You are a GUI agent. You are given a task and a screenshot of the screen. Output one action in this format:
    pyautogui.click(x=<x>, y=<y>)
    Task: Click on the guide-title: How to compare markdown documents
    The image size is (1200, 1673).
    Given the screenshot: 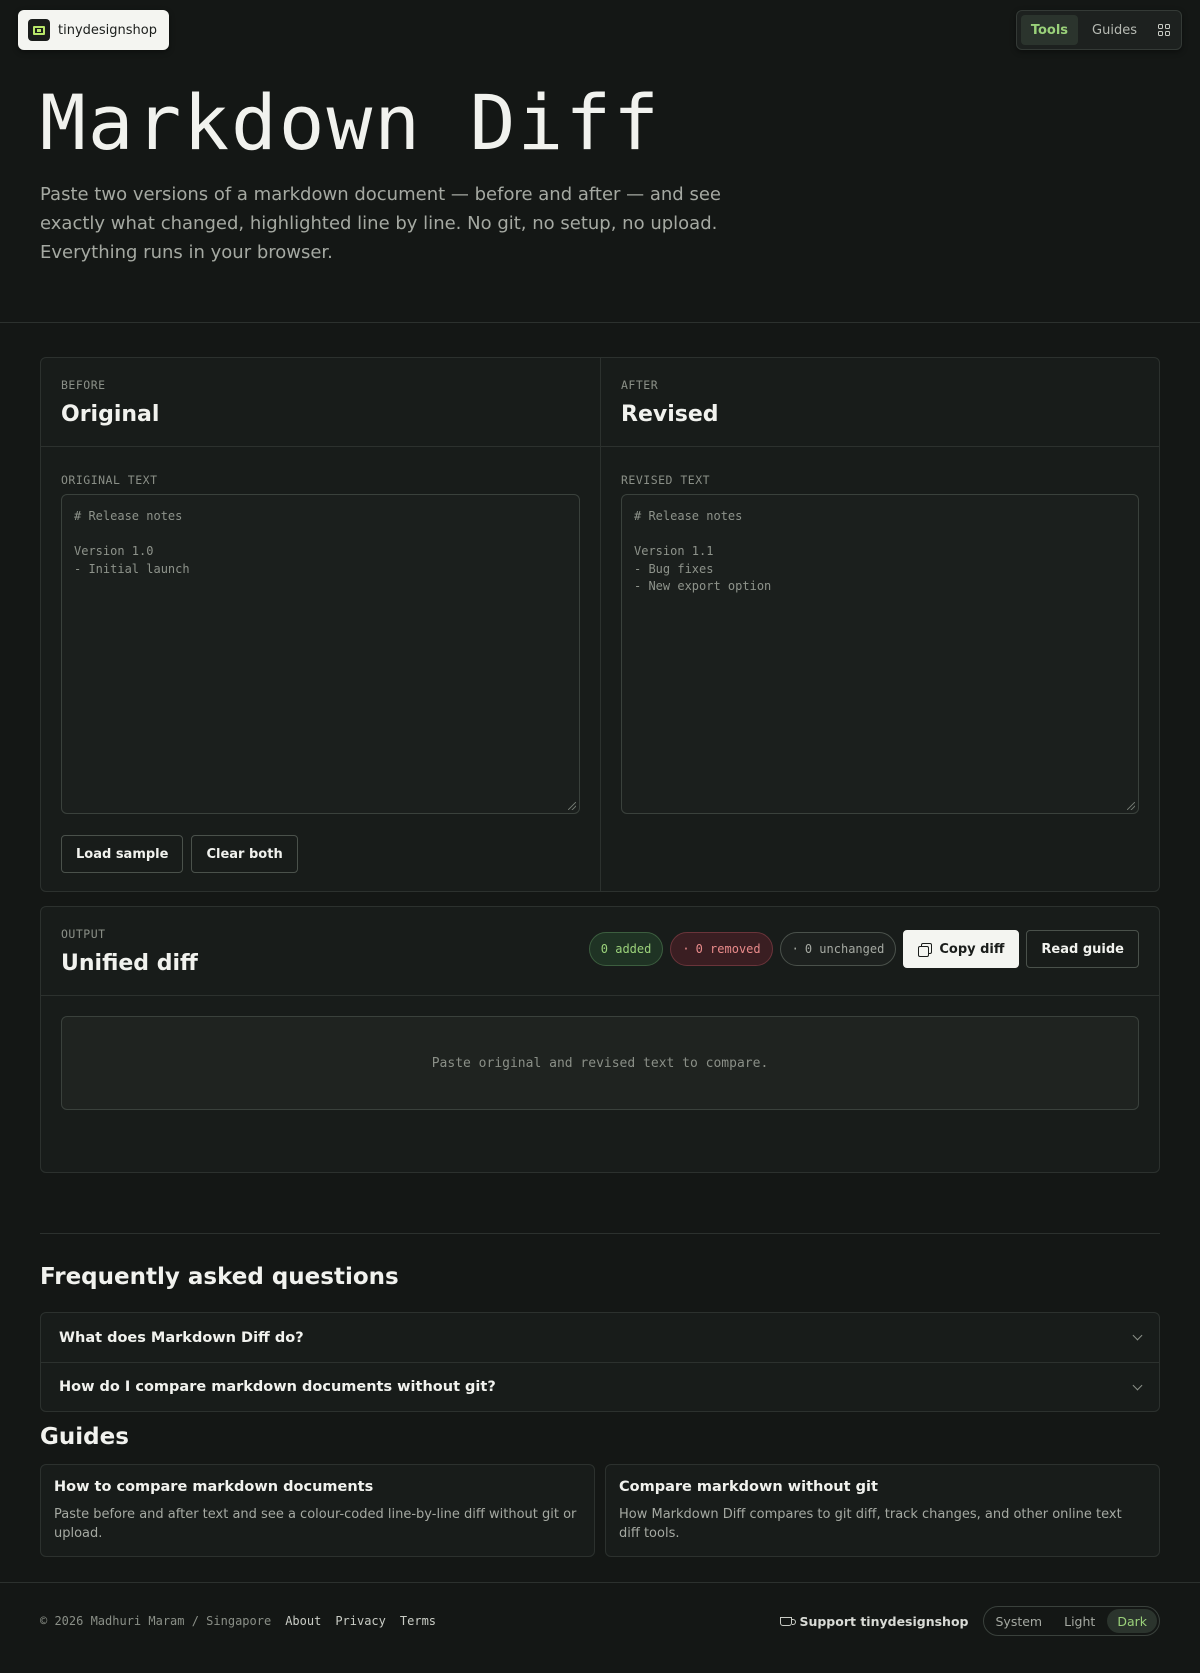 What is the action you would take?
    pyautogui.click(x=214, y=1487)
    